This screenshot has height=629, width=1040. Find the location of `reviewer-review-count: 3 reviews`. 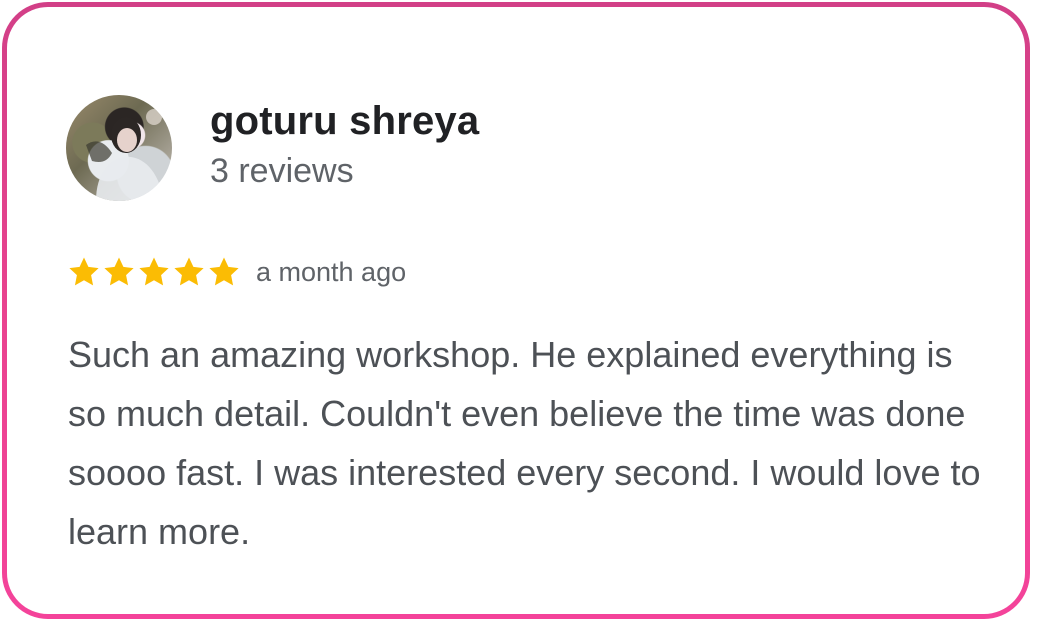

reviewer-review-count: 3 reviews is located at coordinates (282, 171).